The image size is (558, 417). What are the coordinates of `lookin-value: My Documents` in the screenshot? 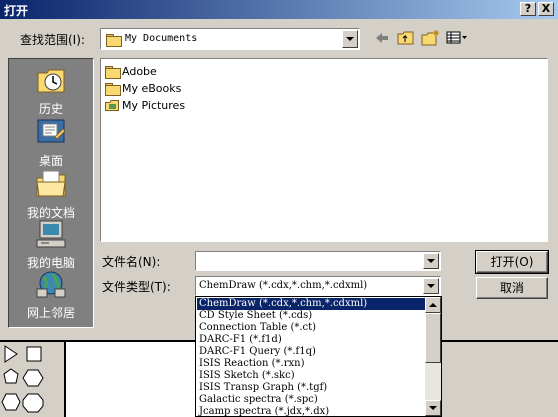 It's located at (161, 38).